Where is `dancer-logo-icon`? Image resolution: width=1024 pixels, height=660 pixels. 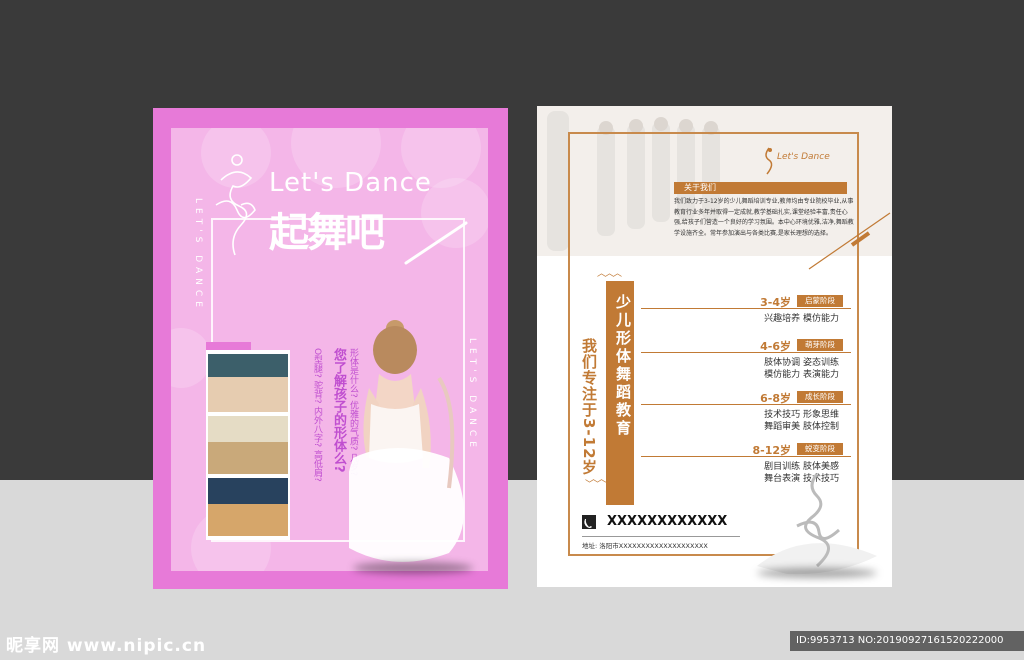 dancer-logo-icon is located at coordinates (235, 205).